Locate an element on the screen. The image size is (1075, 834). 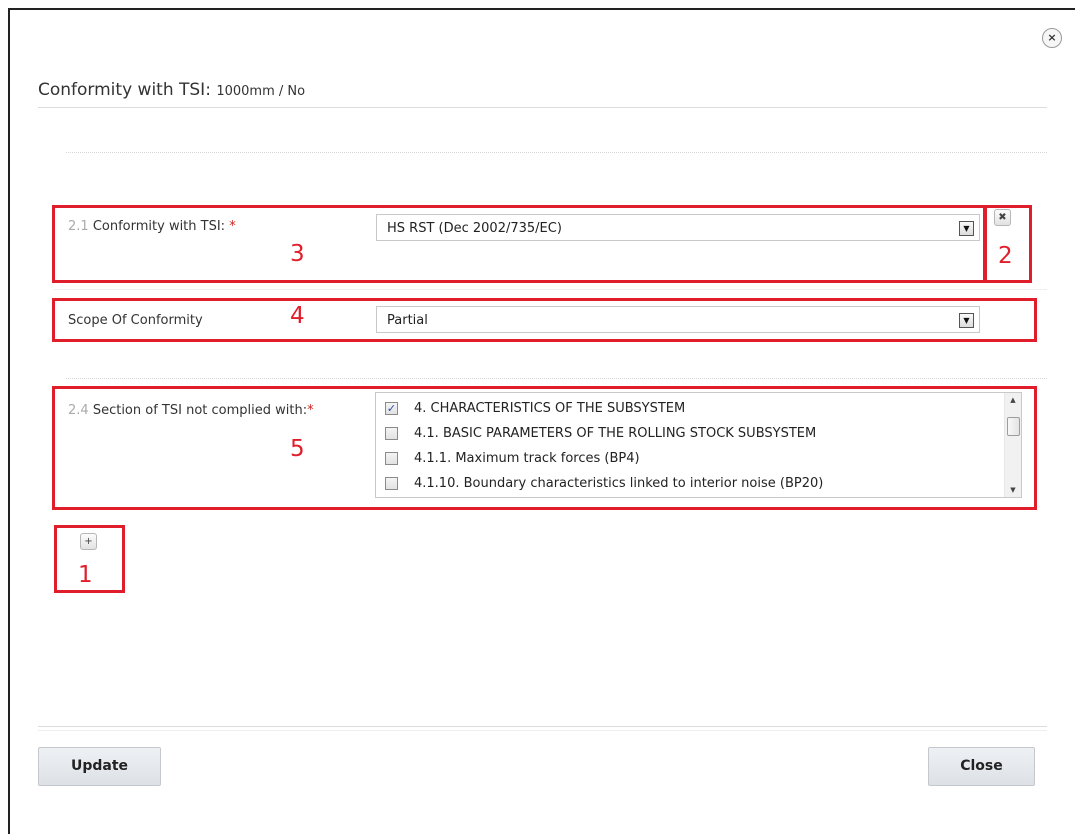
dialog-title: Conformity with TSI: 1000mm / No is located at coordinates (171, 90).